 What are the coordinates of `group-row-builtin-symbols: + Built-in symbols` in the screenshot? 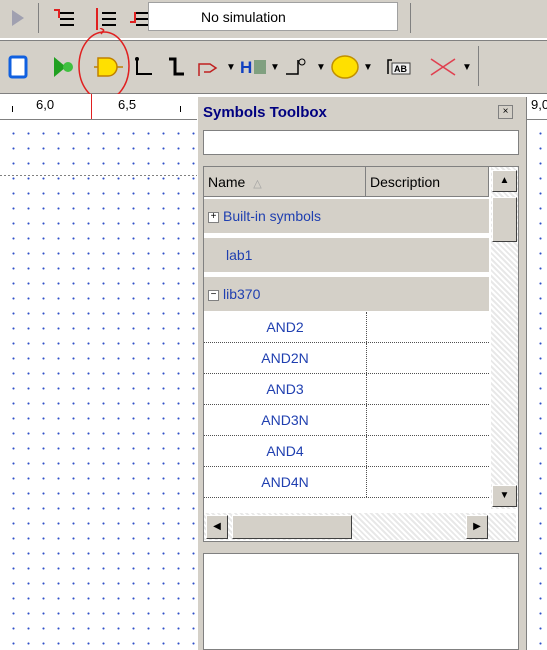 It's located at (346, 216).